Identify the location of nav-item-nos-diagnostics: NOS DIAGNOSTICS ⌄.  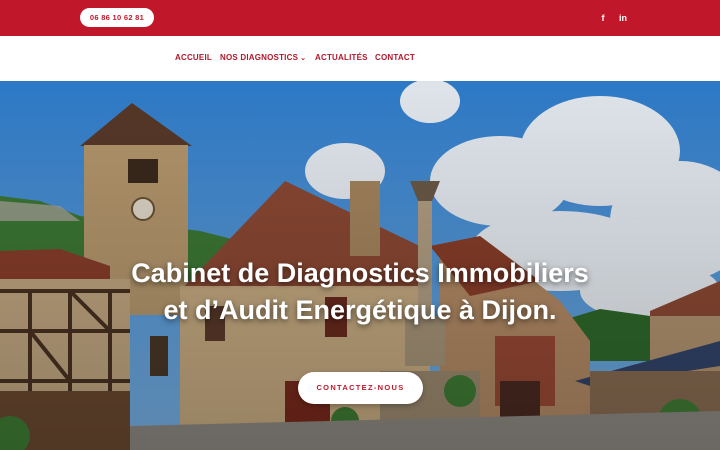
(263, 57).